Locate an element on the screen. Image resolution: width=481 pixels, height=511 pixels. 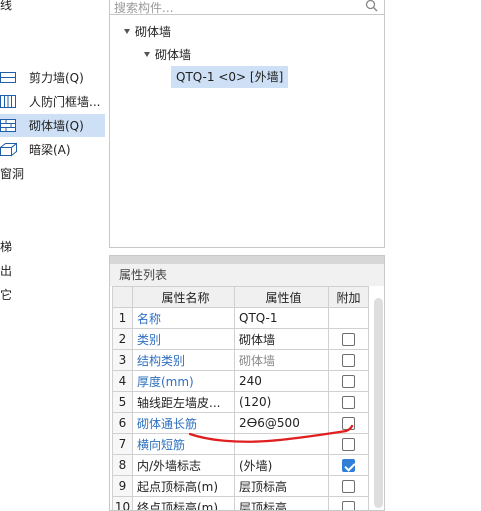
property-scrollbar is located at coordinates (378, 403).